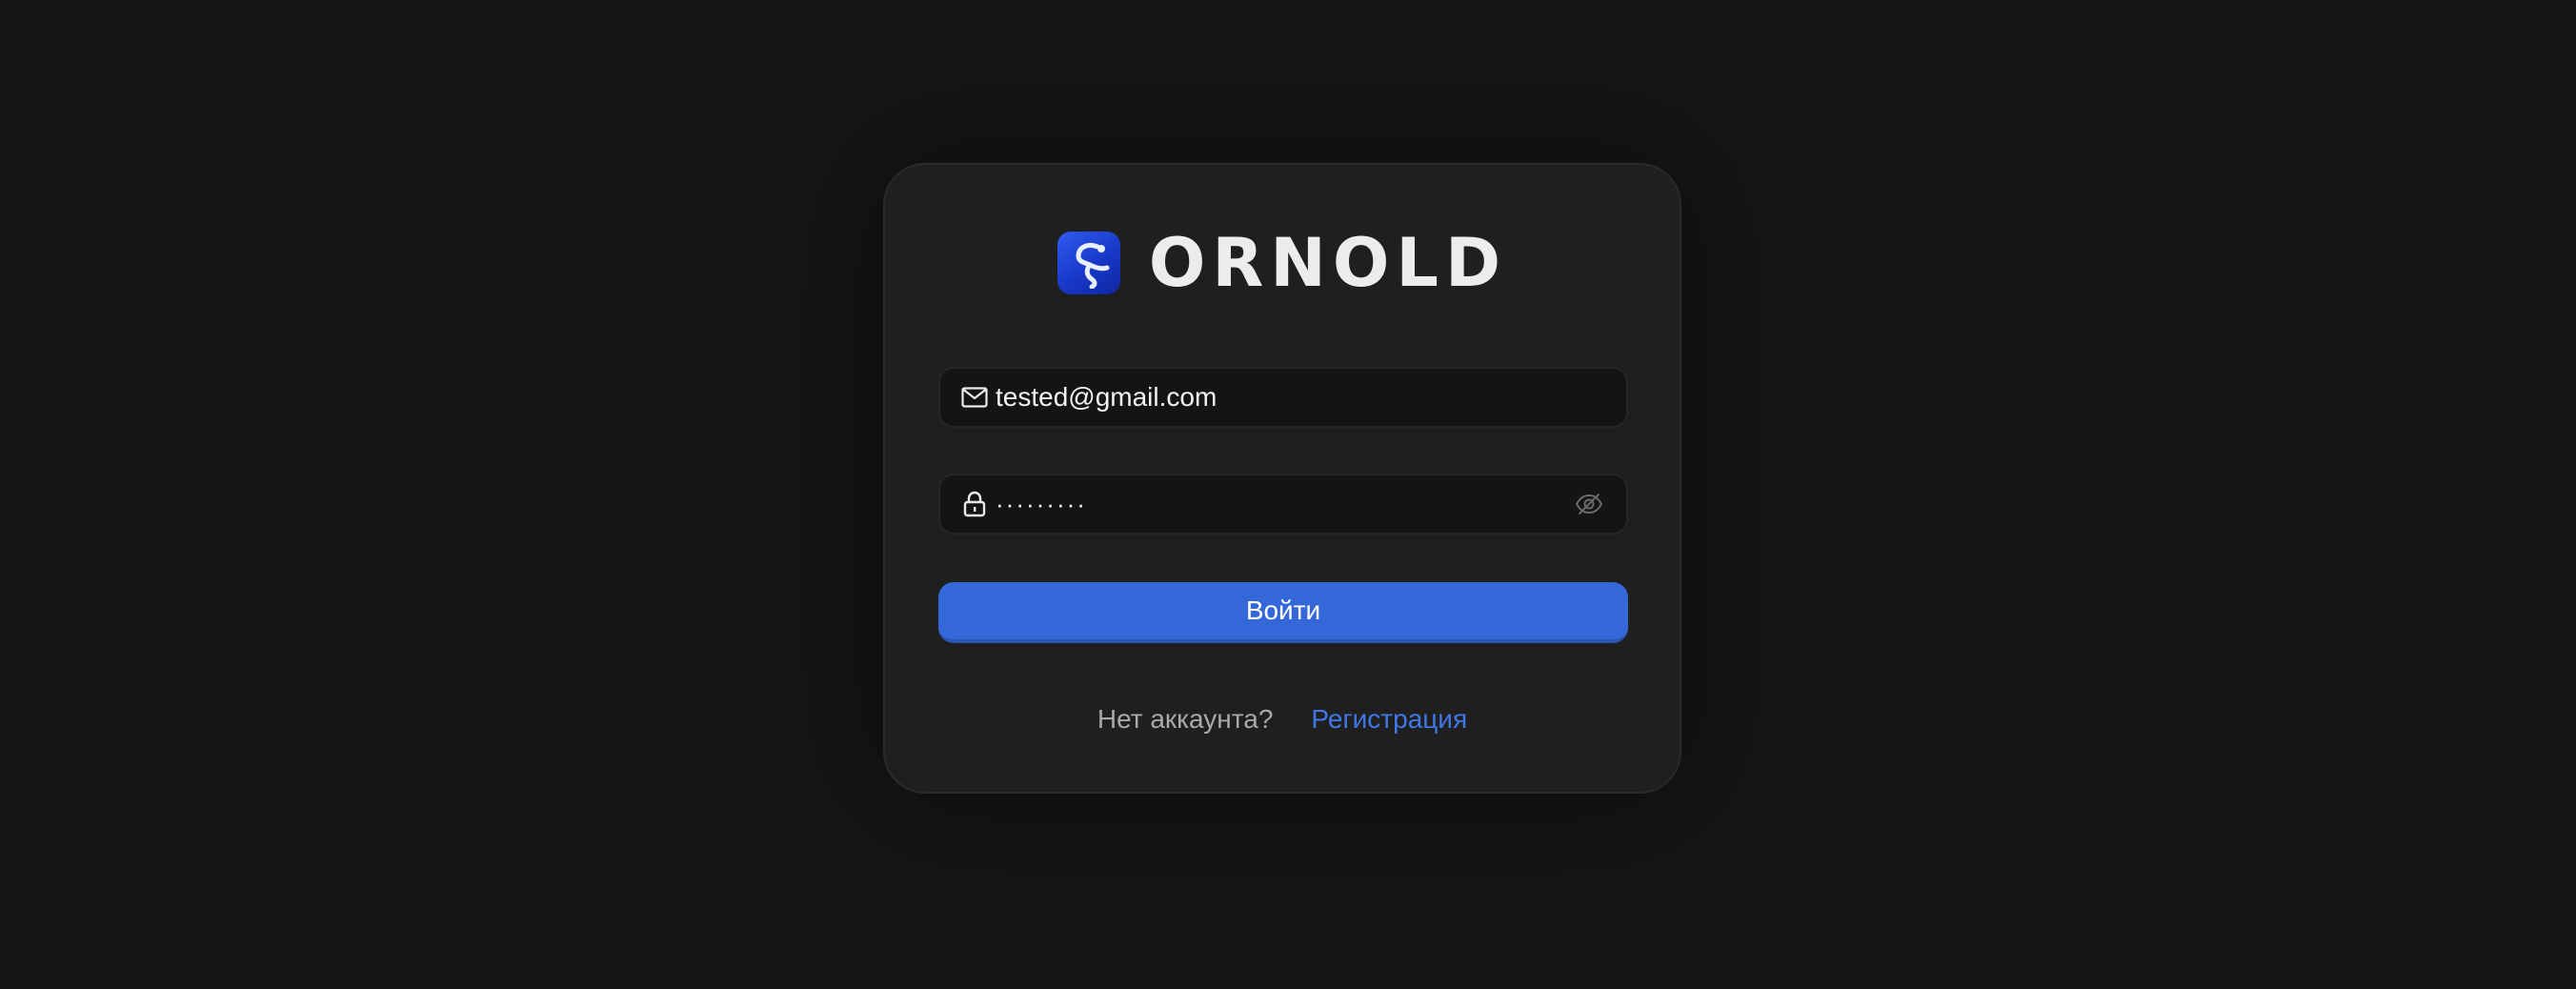  What do you see at coordinates (1107, 397) in the screenshot?
I see `email-value: tested@gmail.com` at bounding box center [1107, 397].